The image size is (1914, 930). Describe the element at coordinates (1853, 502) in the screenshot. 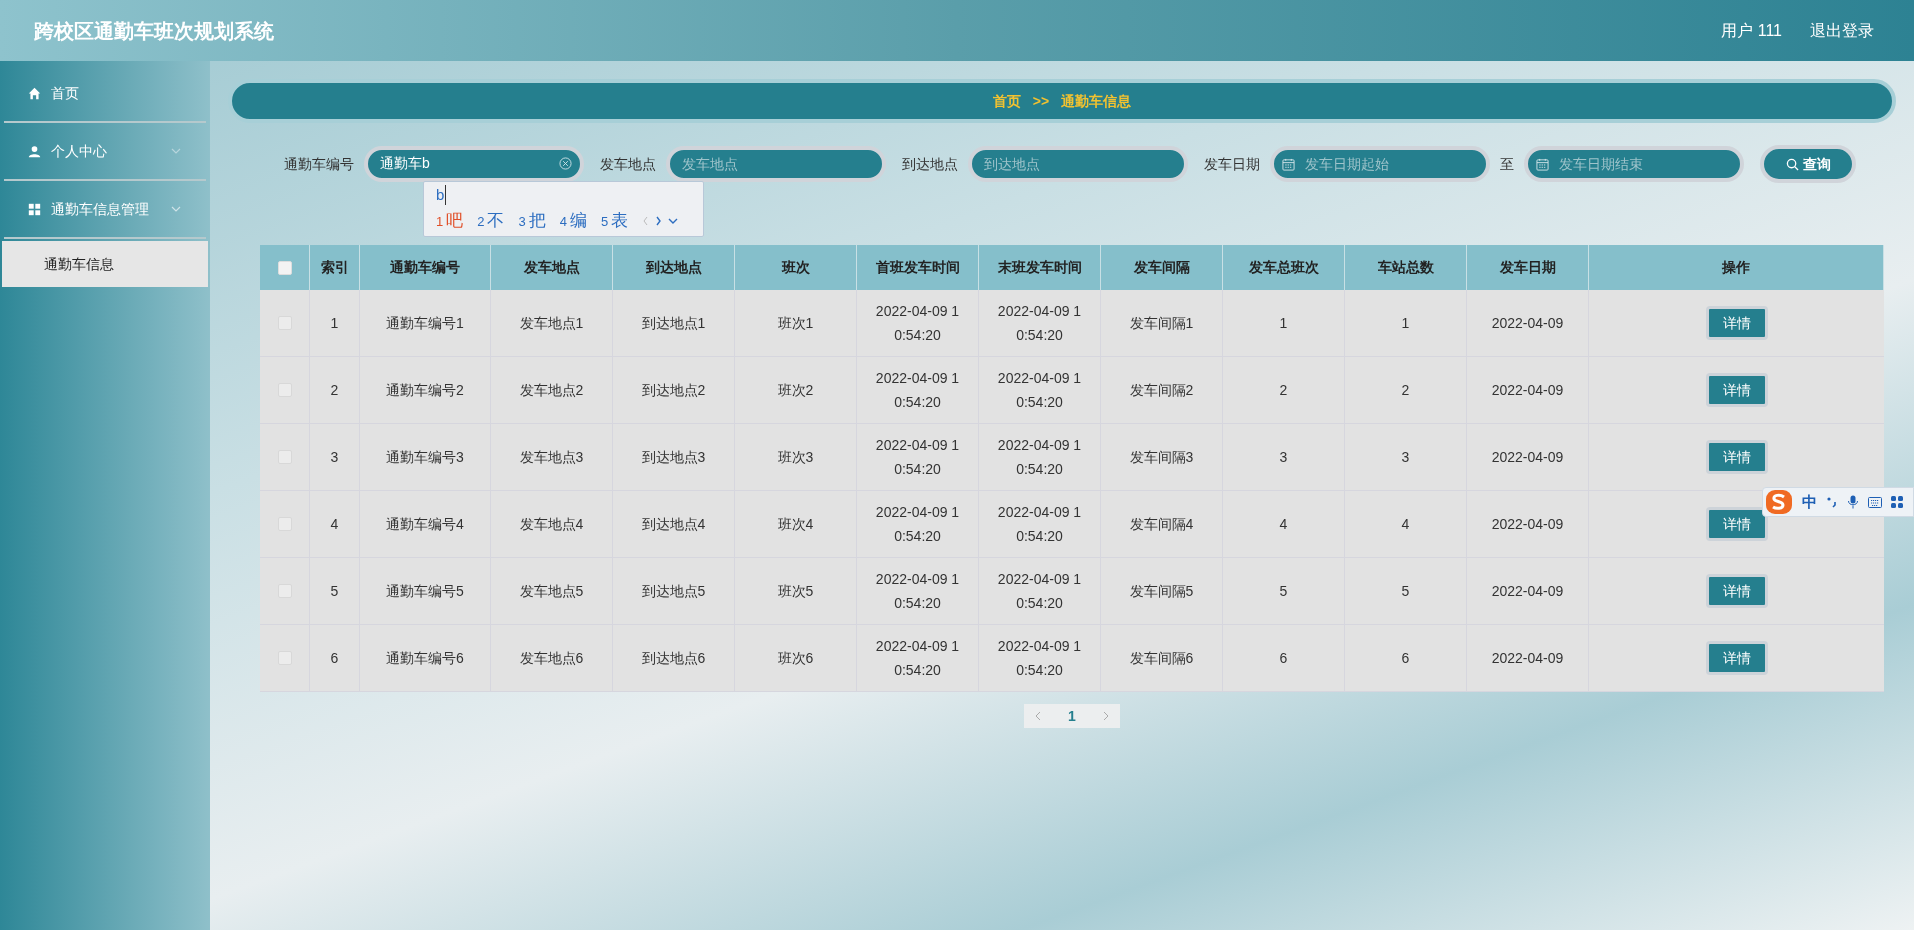

I see `microphone-icon` at that location.